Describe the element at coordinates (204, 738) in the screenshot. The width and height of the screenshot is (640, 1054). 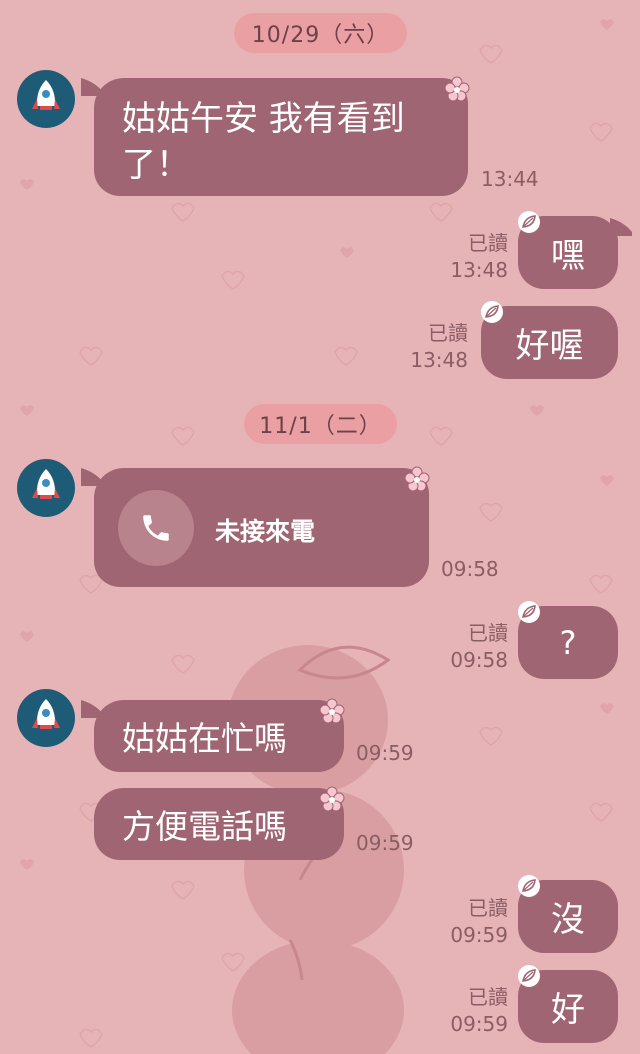
I see `message-text: 姑姑在忙嗎` at that location.